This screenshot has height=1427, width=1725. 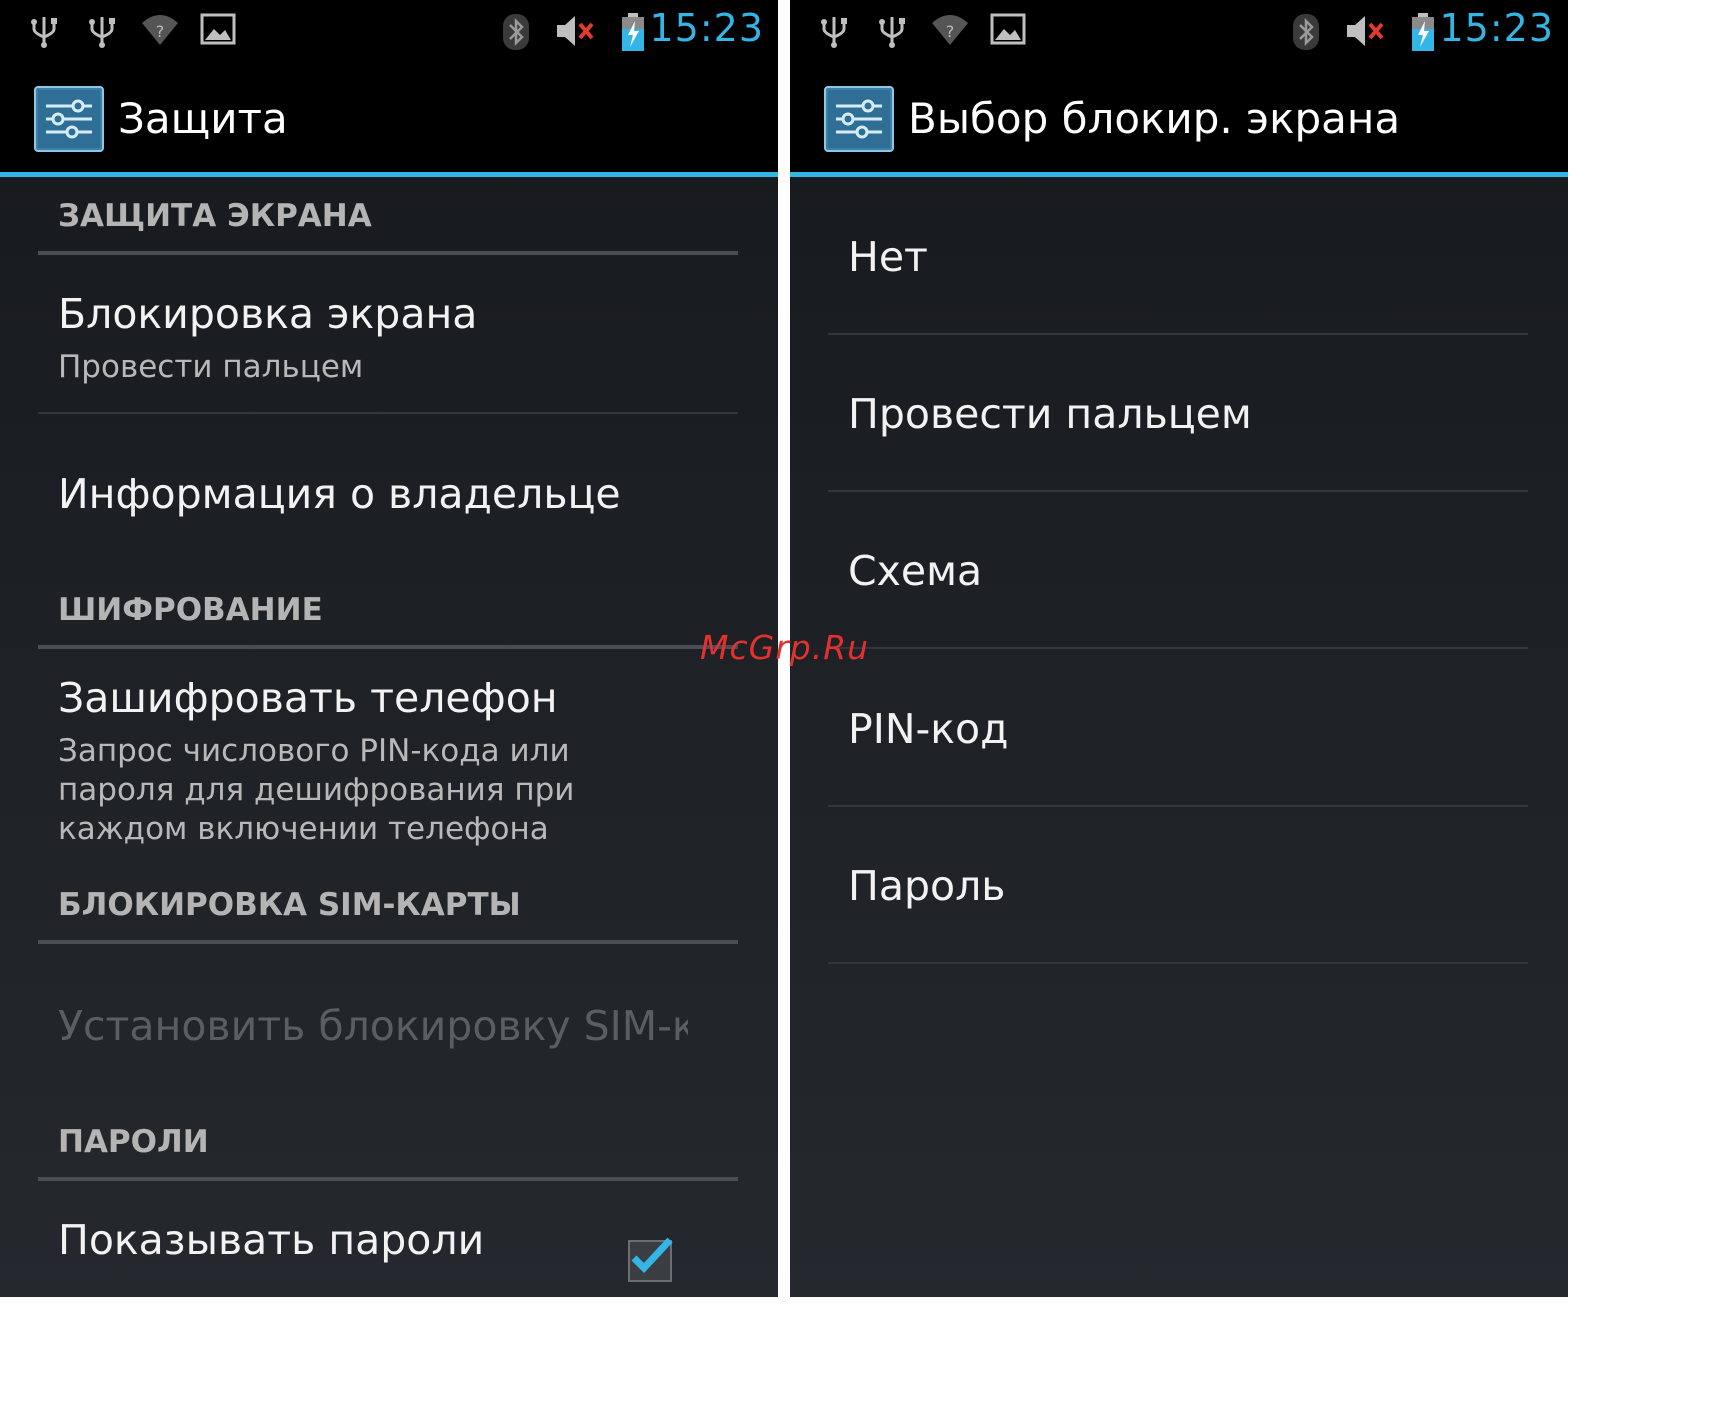 What do you see at coordinates (389, 119) in the screenshot?
I see `action-bar: Защита` at bounding box center [389, 119].